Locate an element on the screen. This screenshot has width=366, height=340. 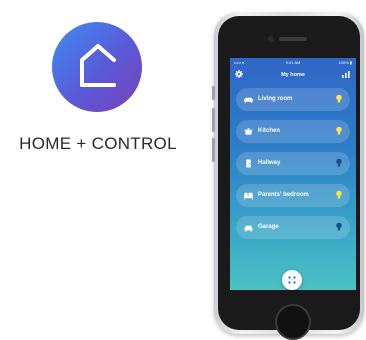
sofa-icon is located at coordinates (248, 100).